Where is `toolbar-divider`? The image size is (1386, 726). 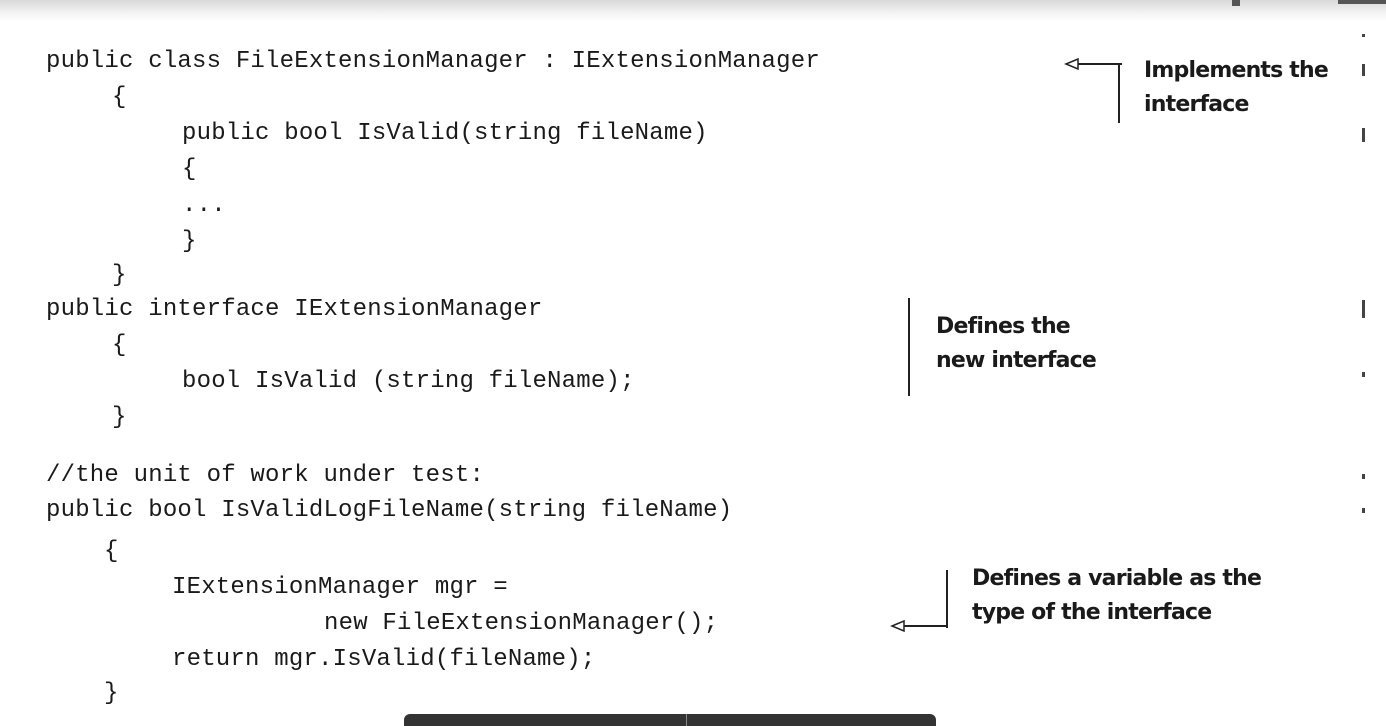 toolbar-divider is located at coordinates (686, 720).